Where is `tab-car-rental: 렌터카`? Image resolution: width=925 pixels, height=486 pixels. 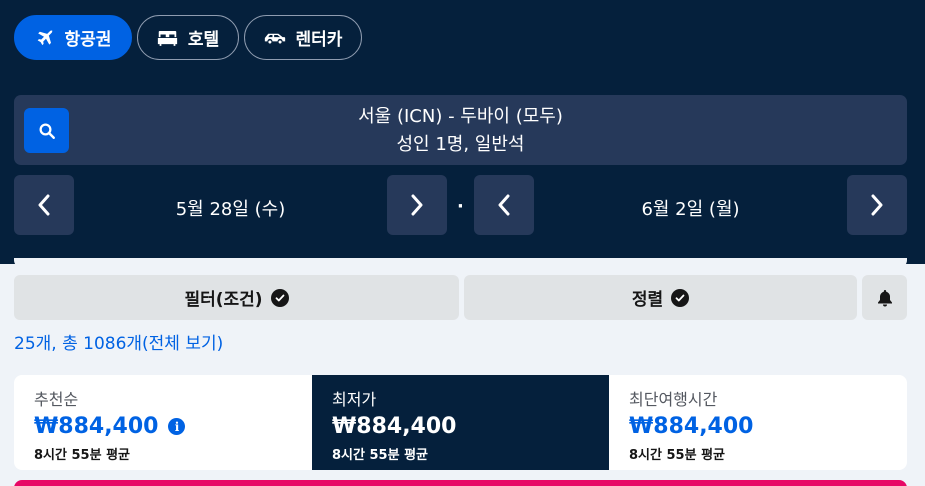 tab-car-rental: 렌터카 is located at coordinates (303, 37).